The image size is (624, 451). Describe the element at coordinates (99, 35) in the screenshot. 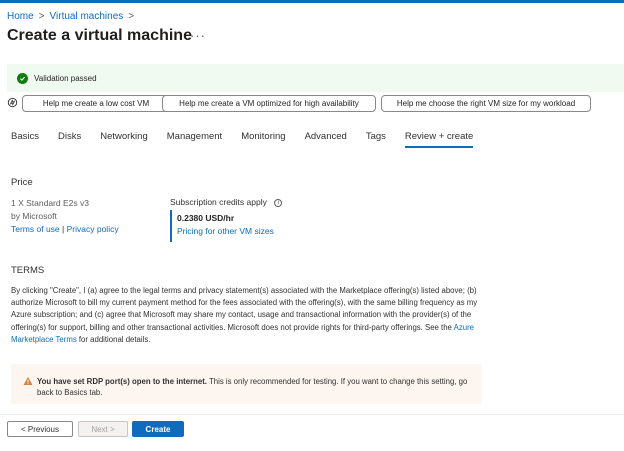

I see `page-title: Create a virtual machine` at that location.